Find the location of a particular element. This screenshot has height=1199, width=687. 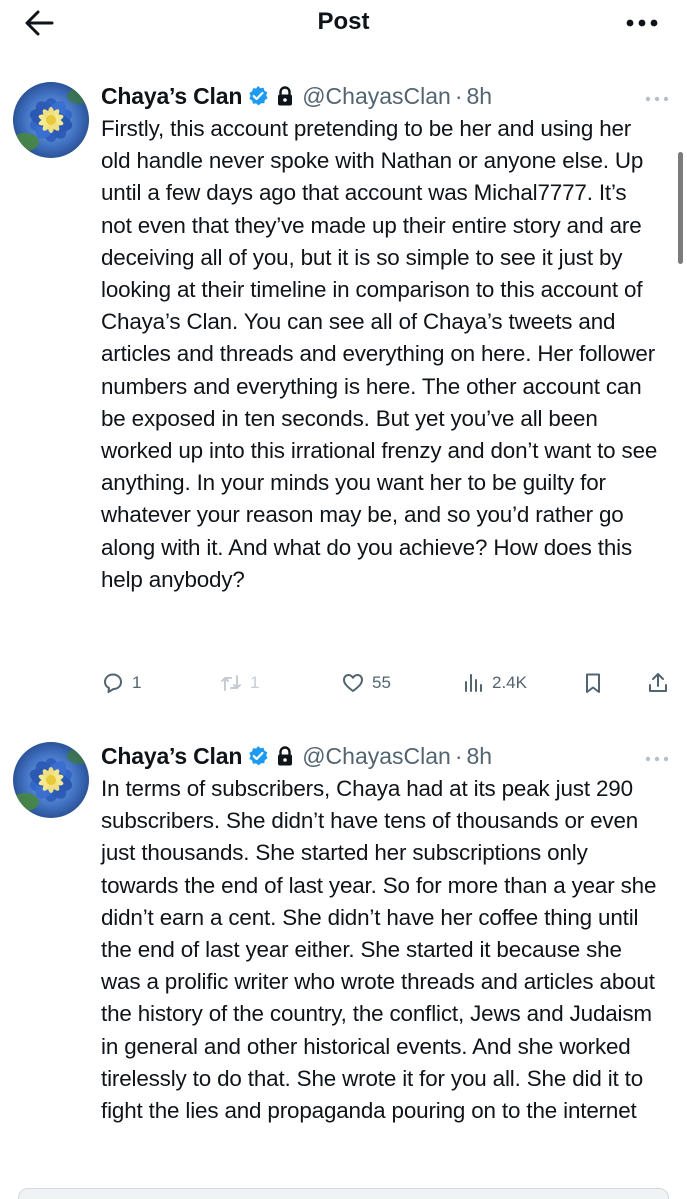

like-count: 55 is located at coordinates (381, 682).